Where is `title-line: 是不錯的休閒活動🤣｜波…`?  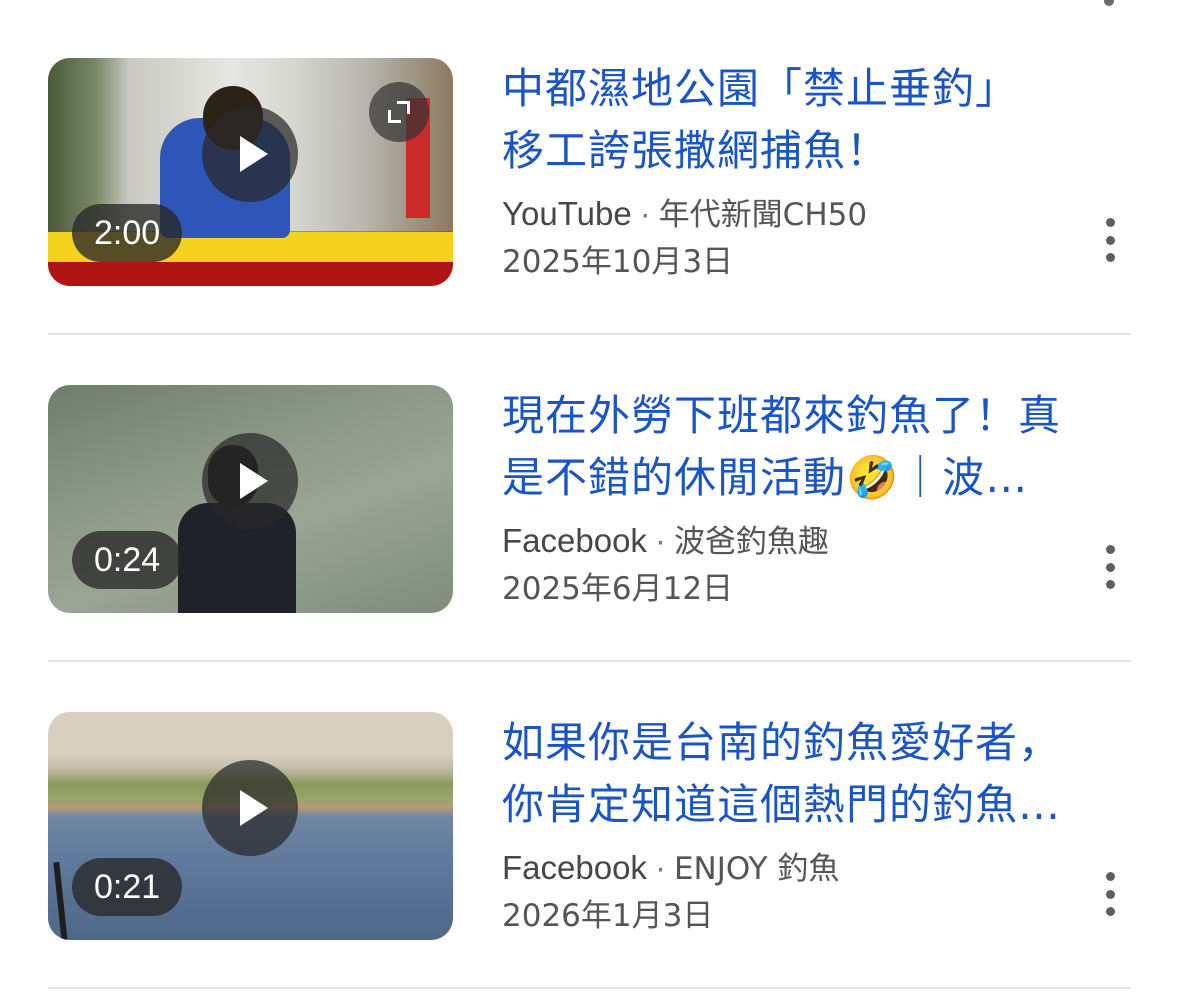 title-line: 是不錯的休閒活動🤣｜波… is located at coordinates (765, 477).